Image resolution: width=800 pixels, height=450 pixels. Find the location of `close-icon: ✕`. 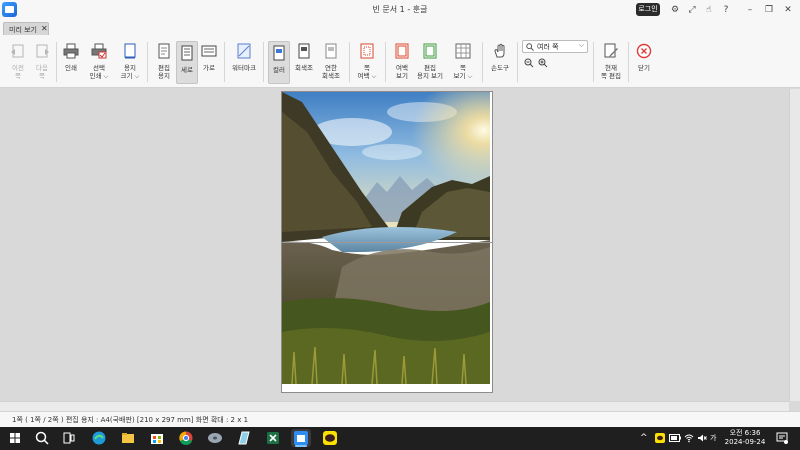

close-icon: ✕ is located at coordinates (788, 10).